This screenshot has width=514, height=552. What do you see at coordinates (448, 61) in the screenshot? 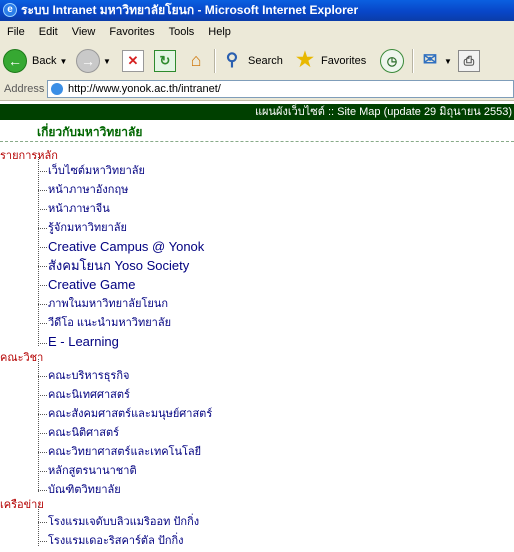
I see `mail-dropdown-icon: ▼` at bounding box center [448, 61].